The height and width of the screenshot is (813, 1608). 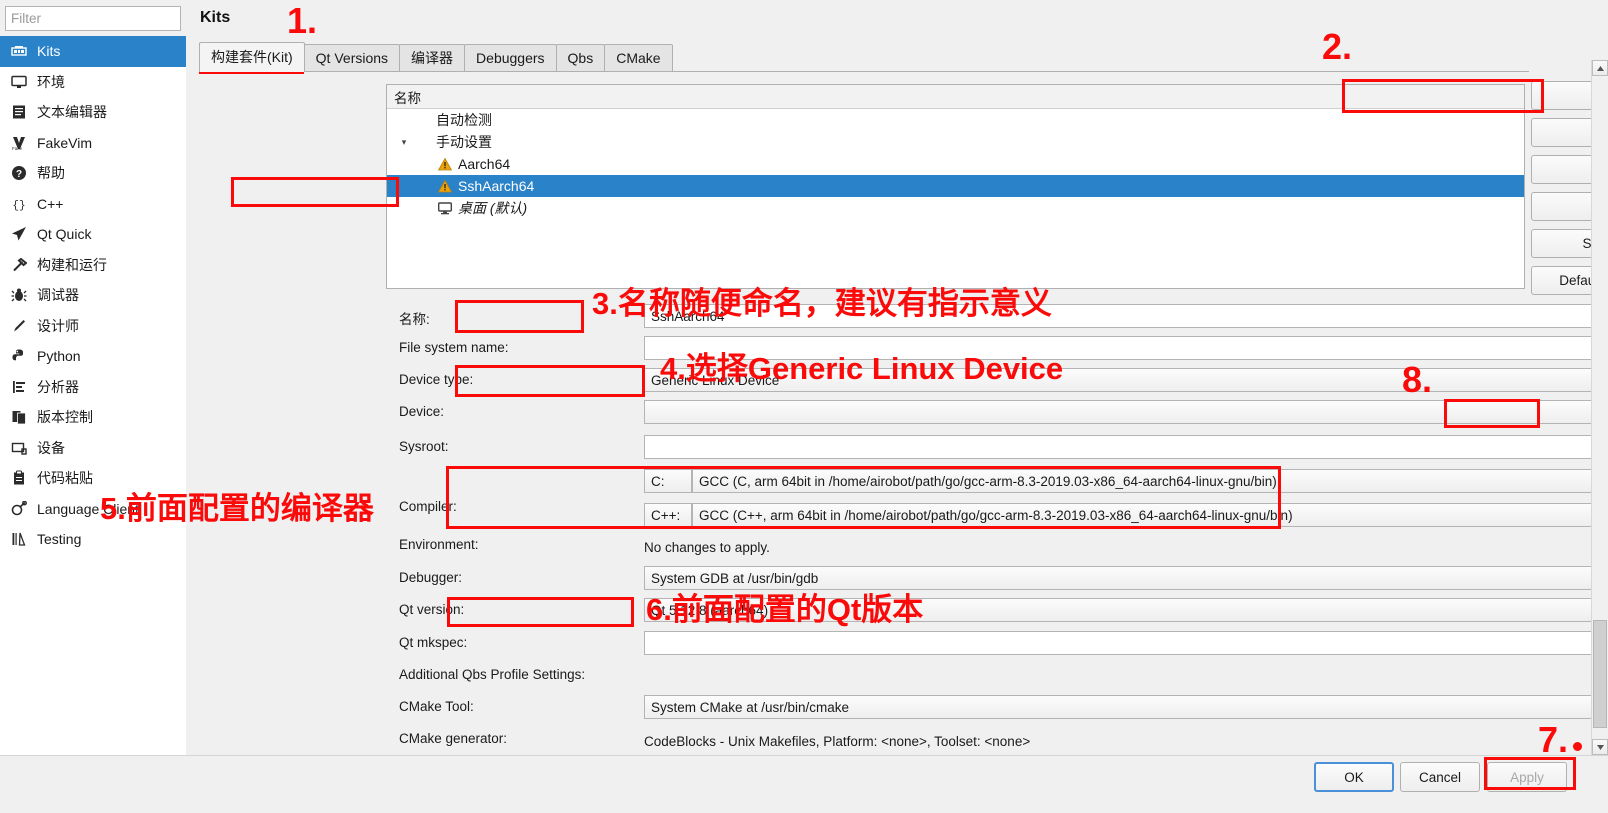 What do you see at coordinates (804, 784) in the screenshot?
I see `dialog-button-bar: OK Cancel Apply @机创视元` at bounding box center [804, 784].